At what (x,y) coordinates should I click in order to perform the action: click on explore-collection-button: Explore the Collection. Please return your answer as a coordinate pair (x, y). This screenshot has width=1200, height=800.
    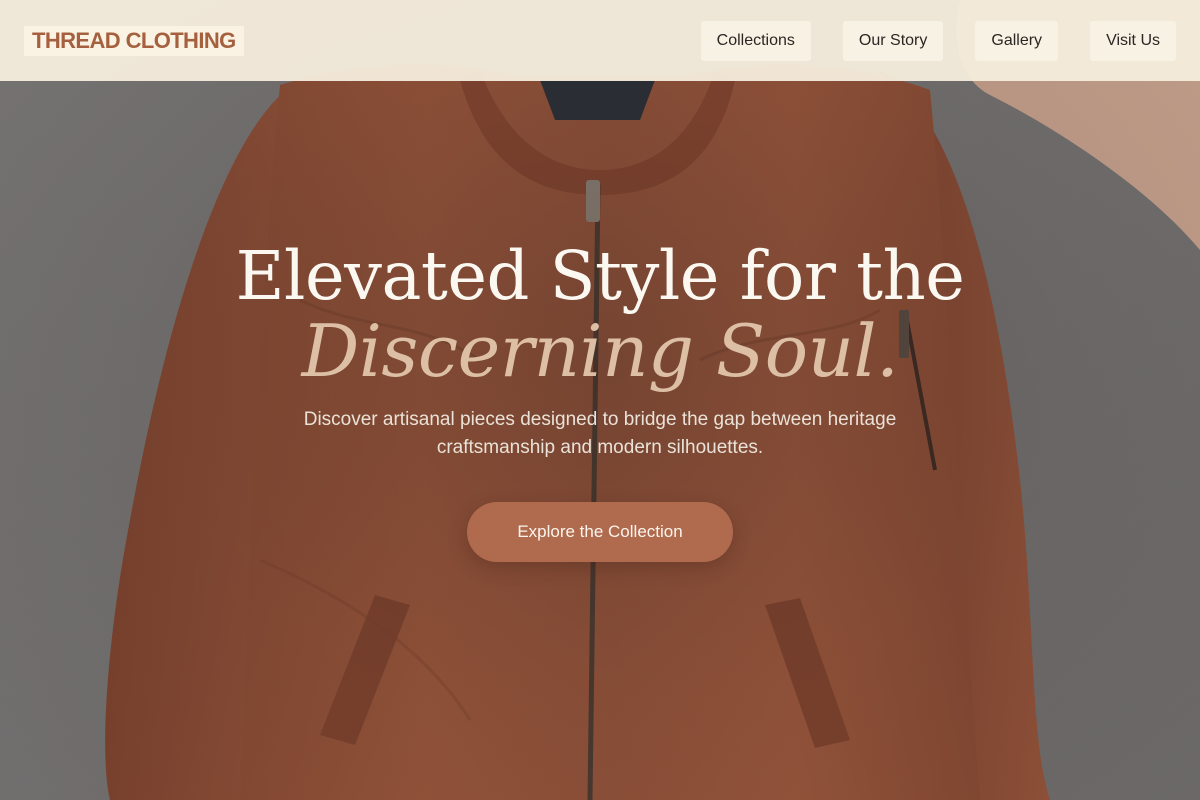
    Looking at the image, I should click on (600, 532).